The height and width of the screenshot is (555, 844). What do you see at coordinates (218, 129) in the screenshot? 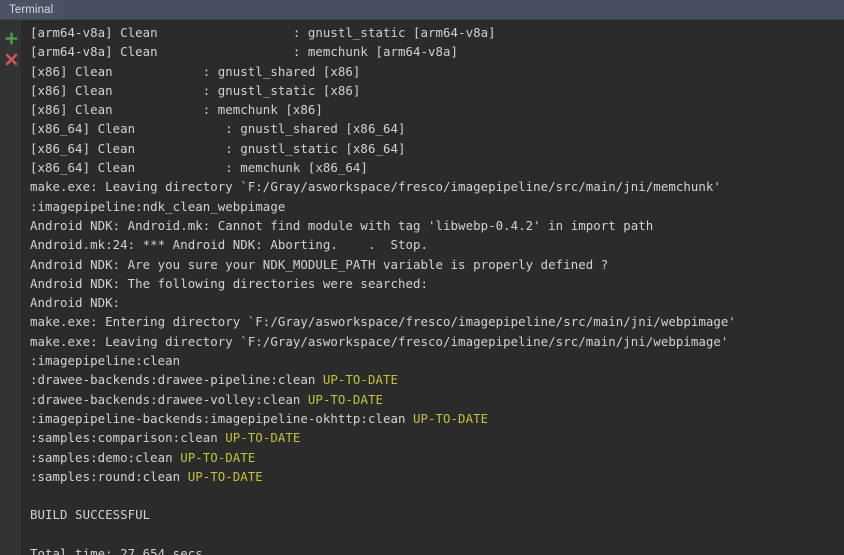
I see `console-line-text: [x86_64] Clean : gnustl_shared [x86_64]` at bounding box center [218, 129].